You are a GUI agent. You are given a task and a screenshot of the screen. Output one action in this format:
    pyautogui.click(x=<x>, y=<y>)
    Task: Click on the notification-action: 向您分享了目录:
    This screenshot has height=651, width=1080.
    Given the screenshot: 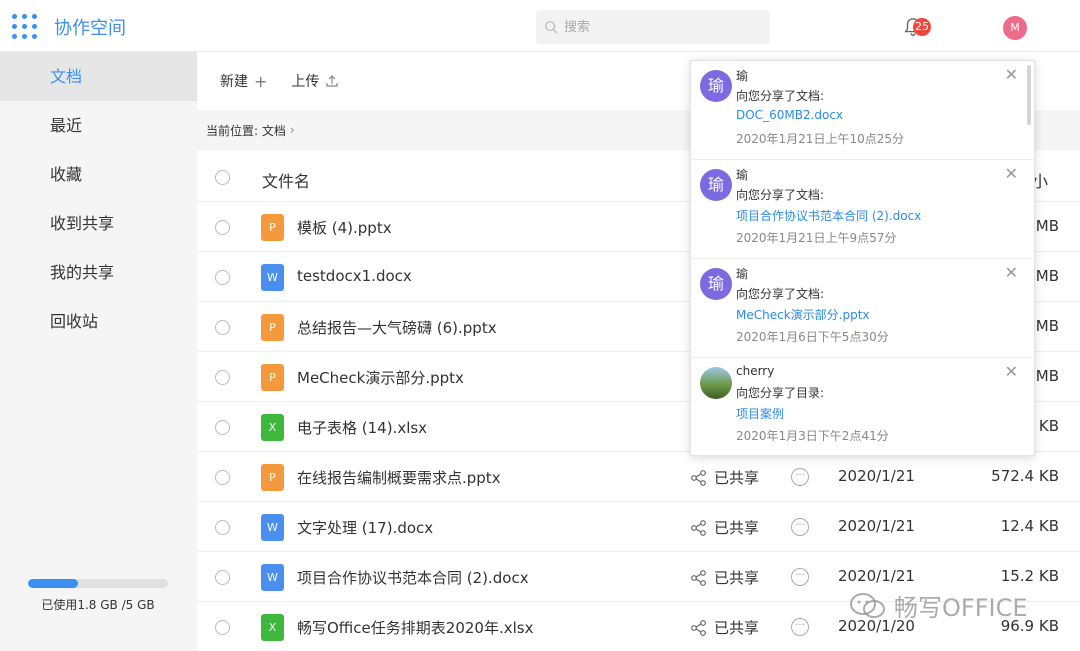 What is the action you would take?
    pyautogui.click(x=780, y=393)
    